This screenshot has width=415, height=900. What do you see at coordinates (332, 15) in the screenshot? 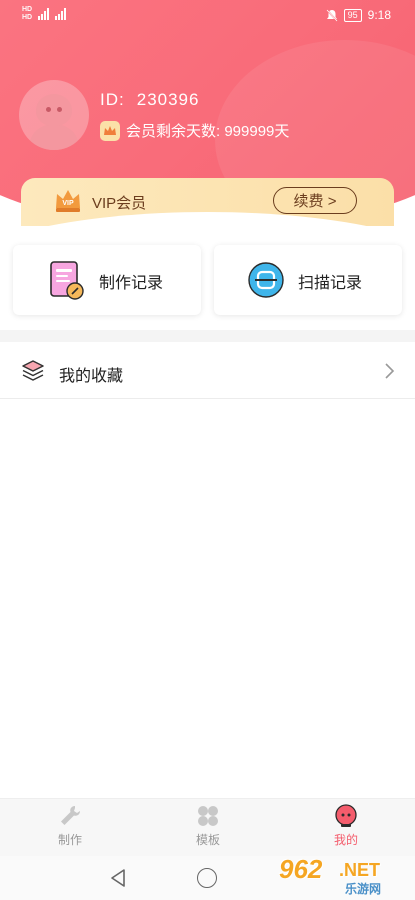
I see `bell-mute-icon` at bounding box center [332, 15].